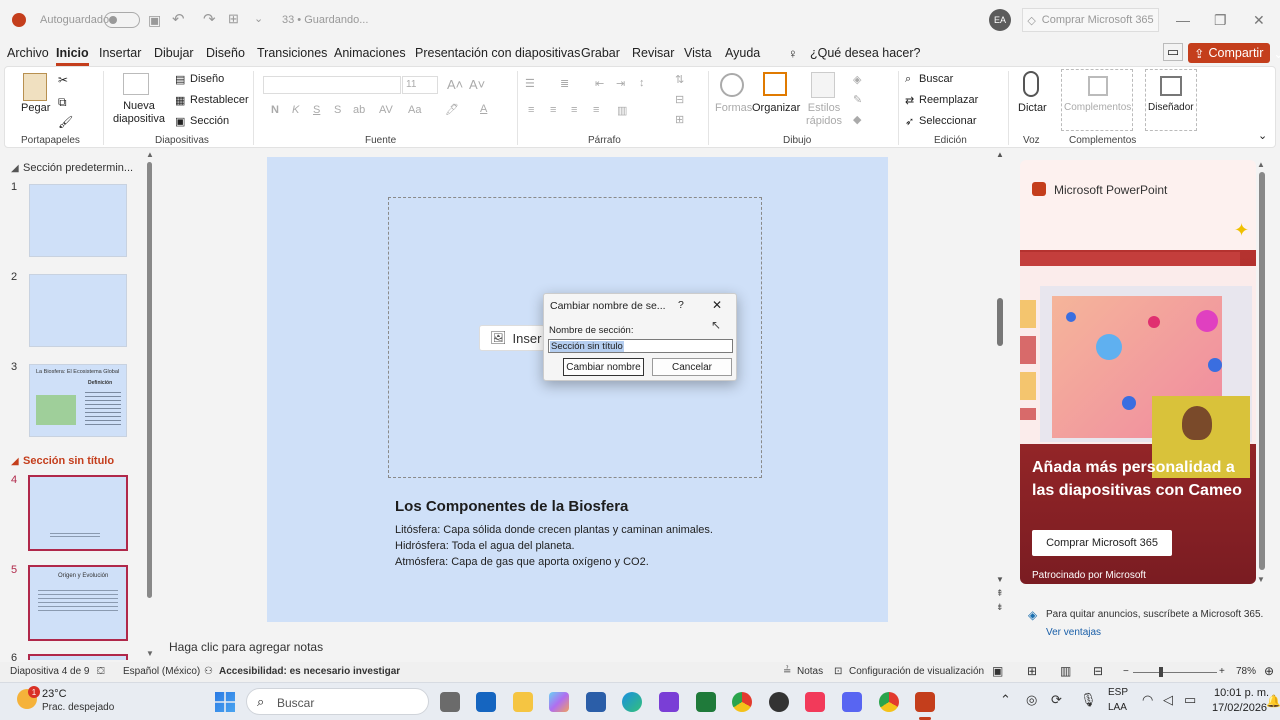  I want to click on keyboard-layout: LAA, so click(1117, 707).